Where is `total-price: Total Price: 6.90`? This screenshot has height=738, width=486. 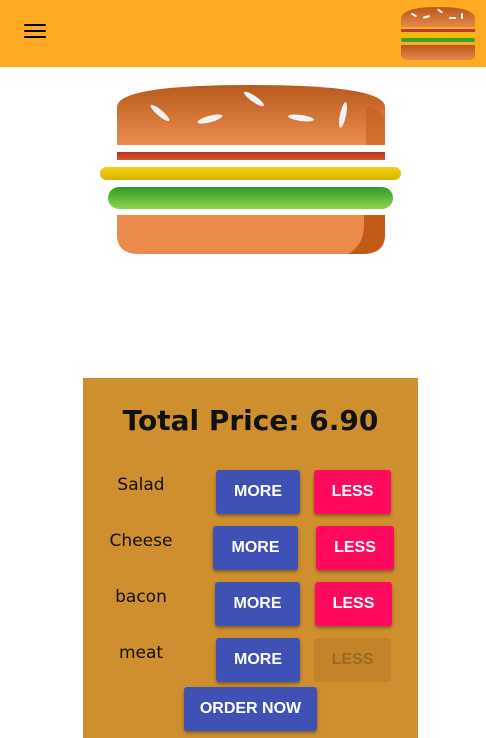 total-price: Total Price: 6.90 is located at coordinates (250, 420).